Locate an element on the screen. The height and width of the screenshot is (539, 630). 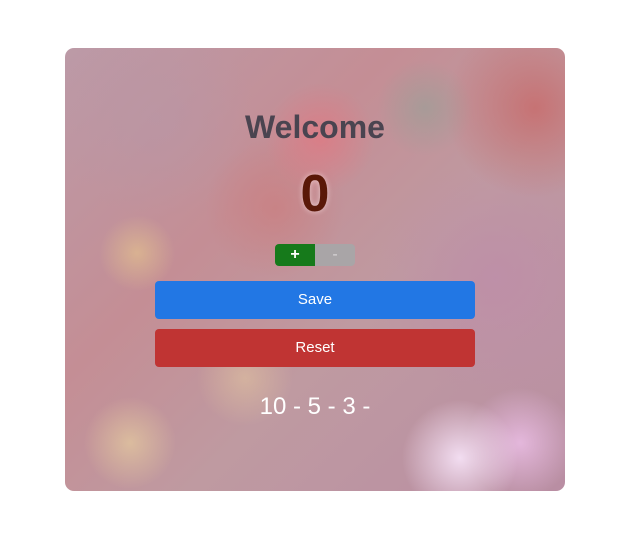
saved-values-history: 10 - 5 - 3 - is located at coordinates (315, 406).